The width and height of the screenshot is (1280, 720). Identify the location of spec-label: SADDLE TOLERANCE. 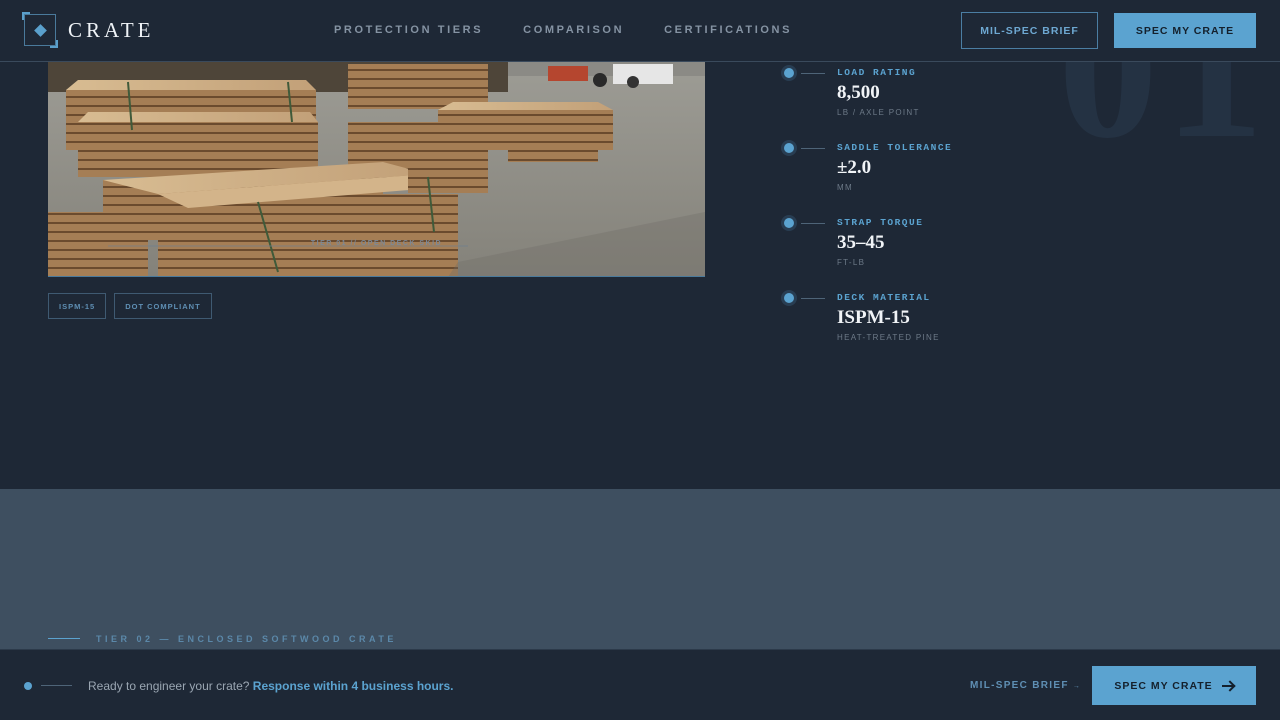
(895, 147).